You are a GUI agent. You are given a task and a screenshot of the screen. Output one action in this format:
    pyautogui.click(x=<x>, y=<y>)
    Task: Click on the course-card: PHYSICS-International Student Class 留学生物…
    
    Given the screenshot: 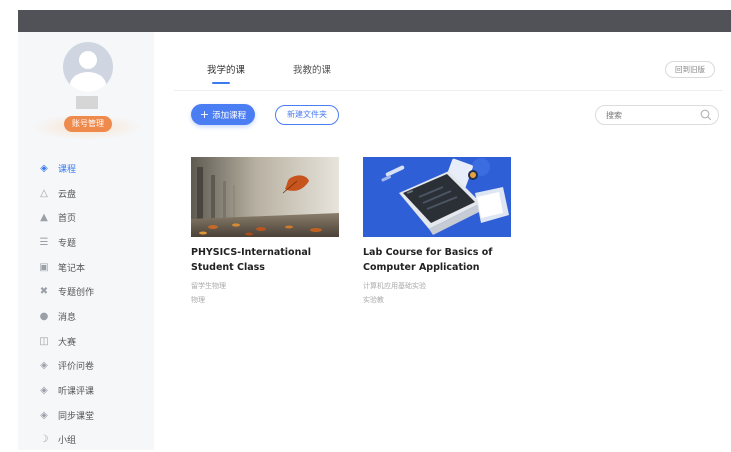 What is the action you would take?
    pyautogui.click(x=265, y=231)
    